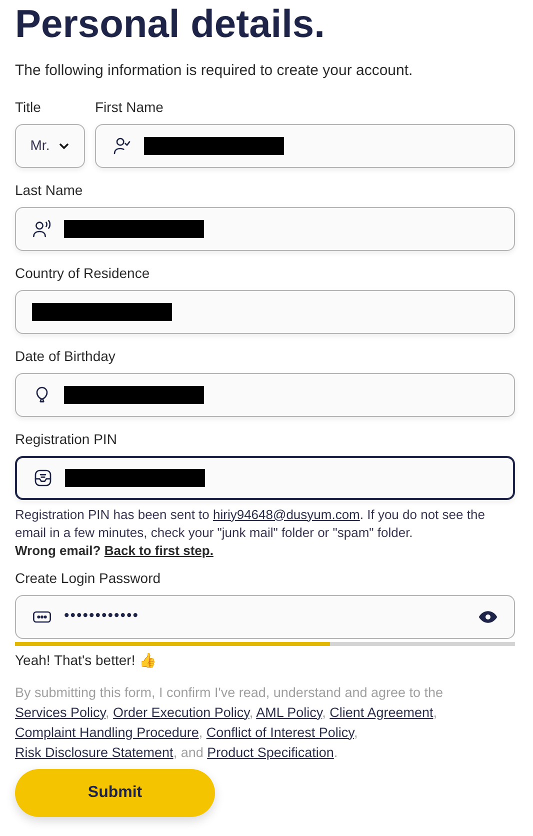 The height and width of the screenshot is (836, 533). What do you see at coordinates (60, 712) in the screenshot?
I see `policy-link: Services Policy` at bounding box center [60, 712].